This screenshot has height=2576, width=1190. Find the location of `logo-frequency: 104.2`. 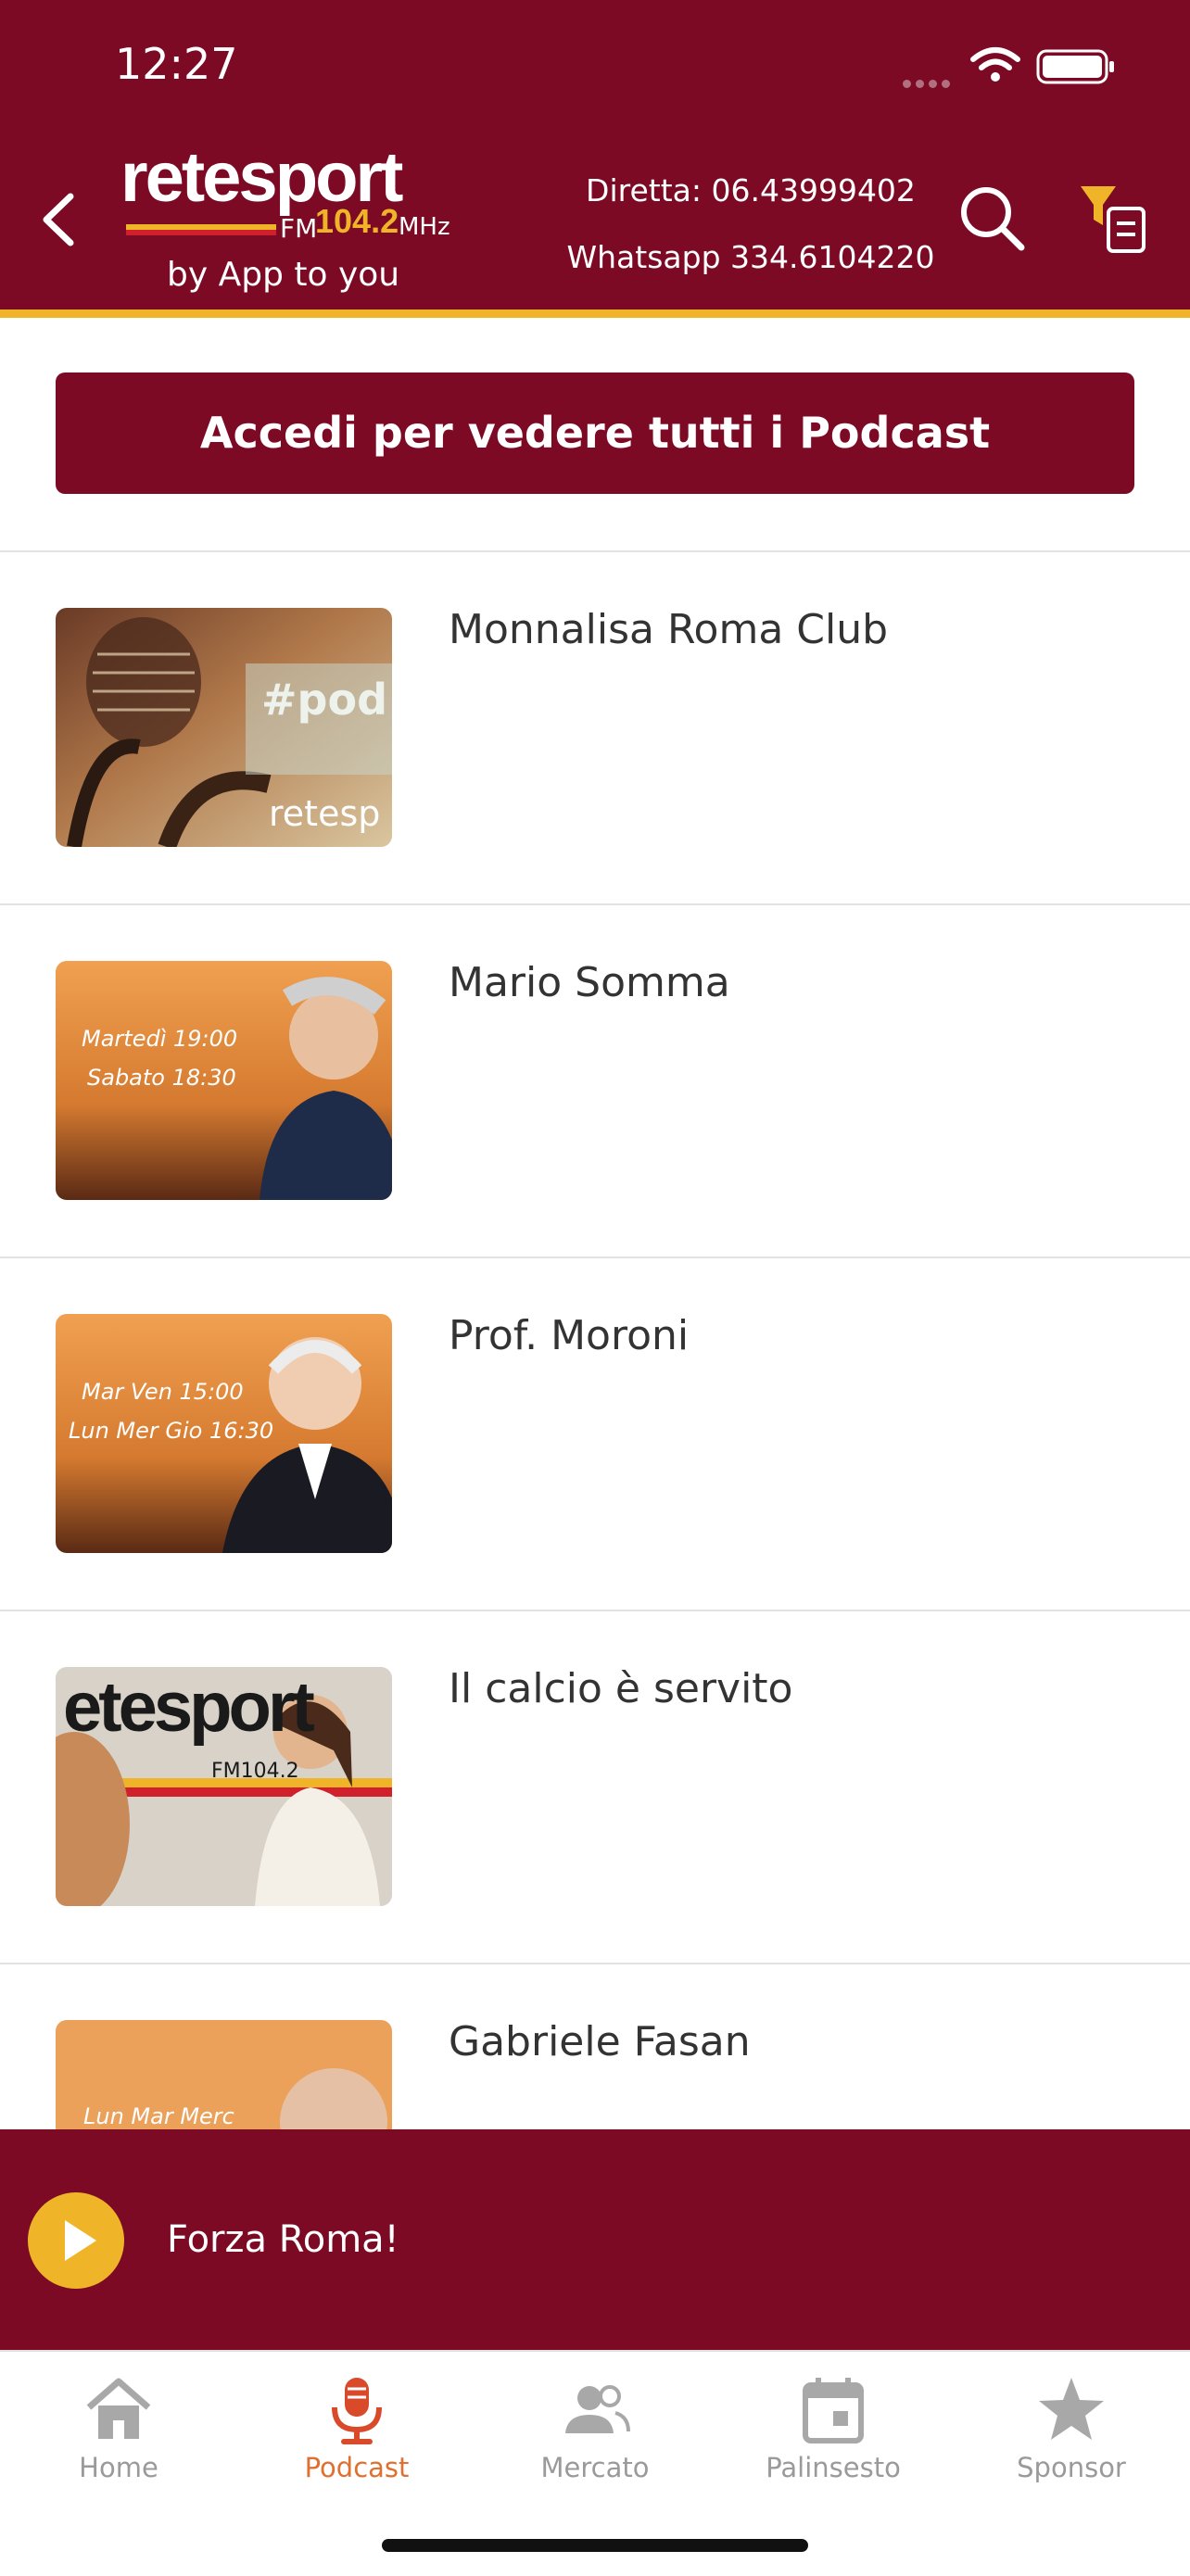

logo-frequency: 104.2 is located at coordinates (357, 221).